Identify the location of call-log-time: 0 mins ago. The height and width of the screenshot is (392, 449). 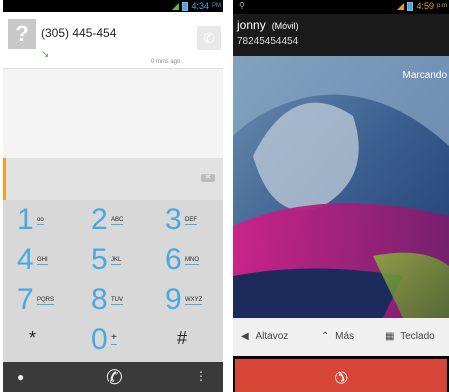
(166, 62).